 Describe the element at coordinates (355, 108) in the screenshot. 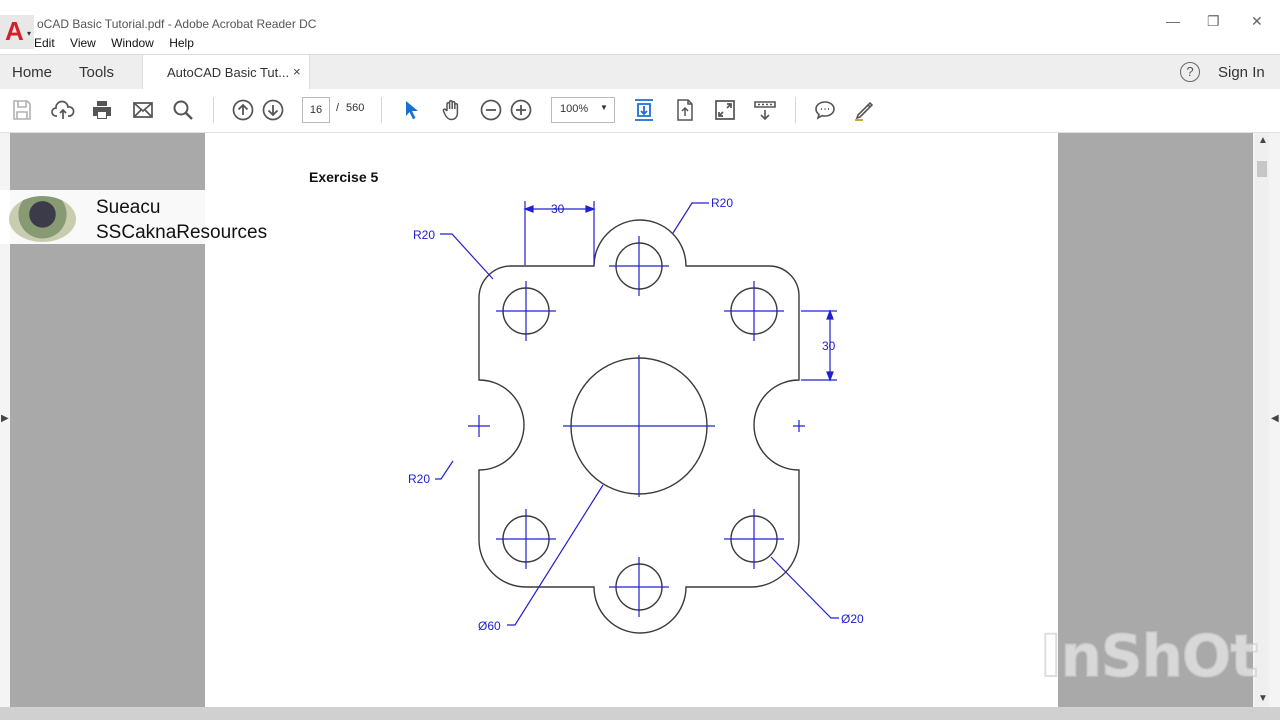

I see `page-total: 560` at that location.